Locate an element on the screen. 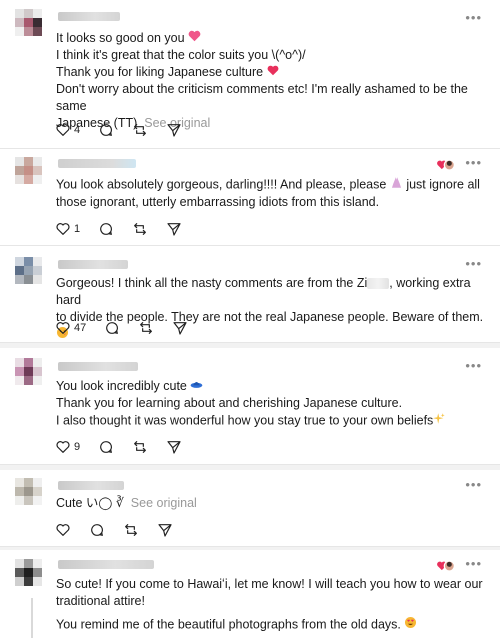  like-button: 1 is located at coordinates (67, 229).